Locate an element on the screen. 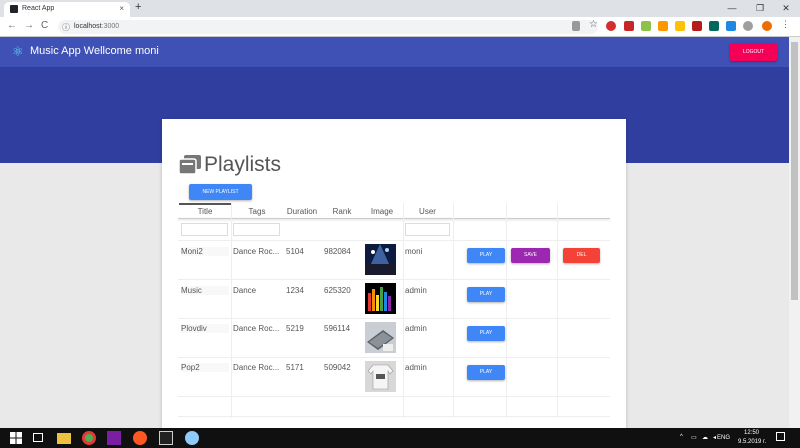 This screenshot has width=800, height=448. save-button: SAVE is located at coordinates (530, 255).